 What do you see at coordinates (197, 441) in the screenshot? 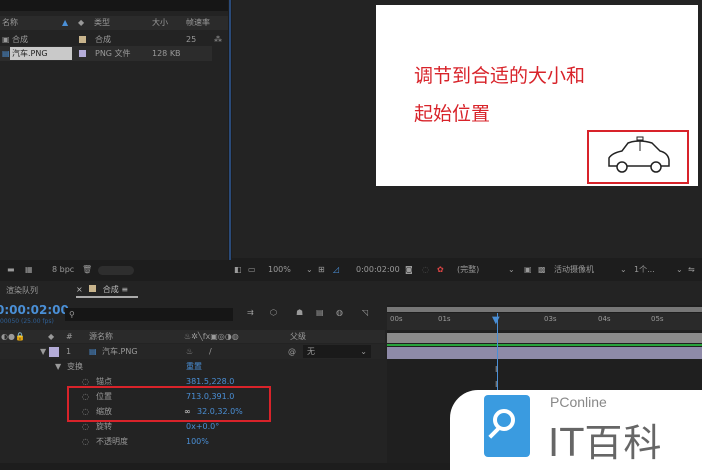
I see `property-value: 100%` at bounding box center [197, 441].